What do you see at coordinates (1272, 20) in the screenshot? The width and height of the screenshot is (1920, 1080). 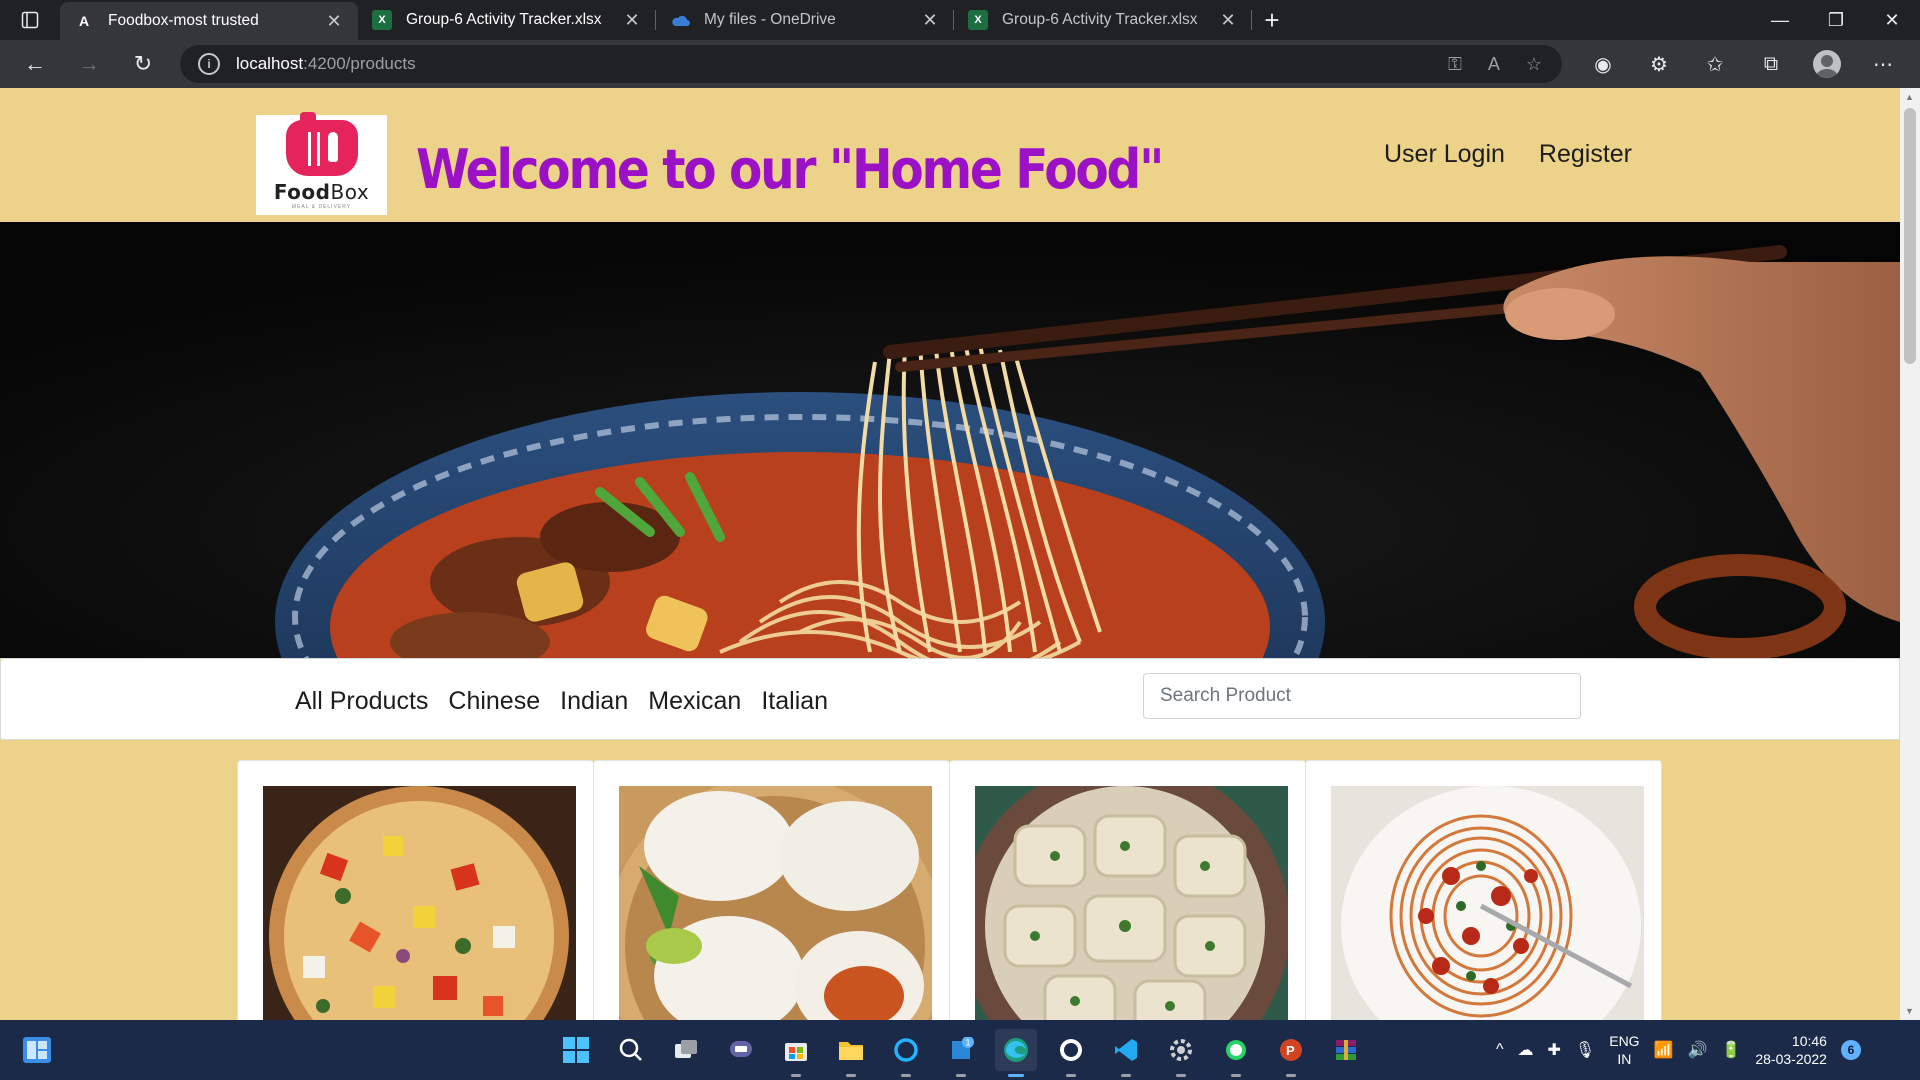 I see `new-tab-icon: +` at bounding box center [1272, 20].